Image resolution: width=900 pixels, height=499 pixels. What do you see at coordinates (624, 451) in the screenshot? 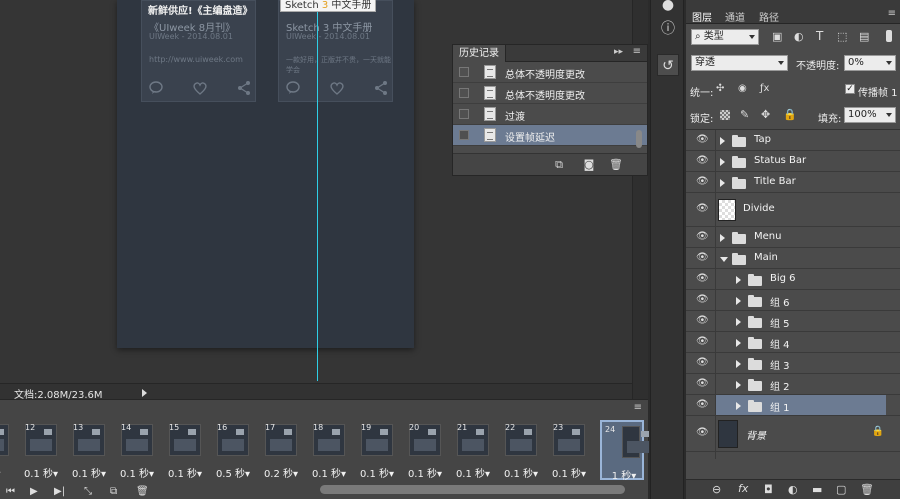
I see `animation-frame-selected: 24 1 秒▾` at bounding box center [624, 451].